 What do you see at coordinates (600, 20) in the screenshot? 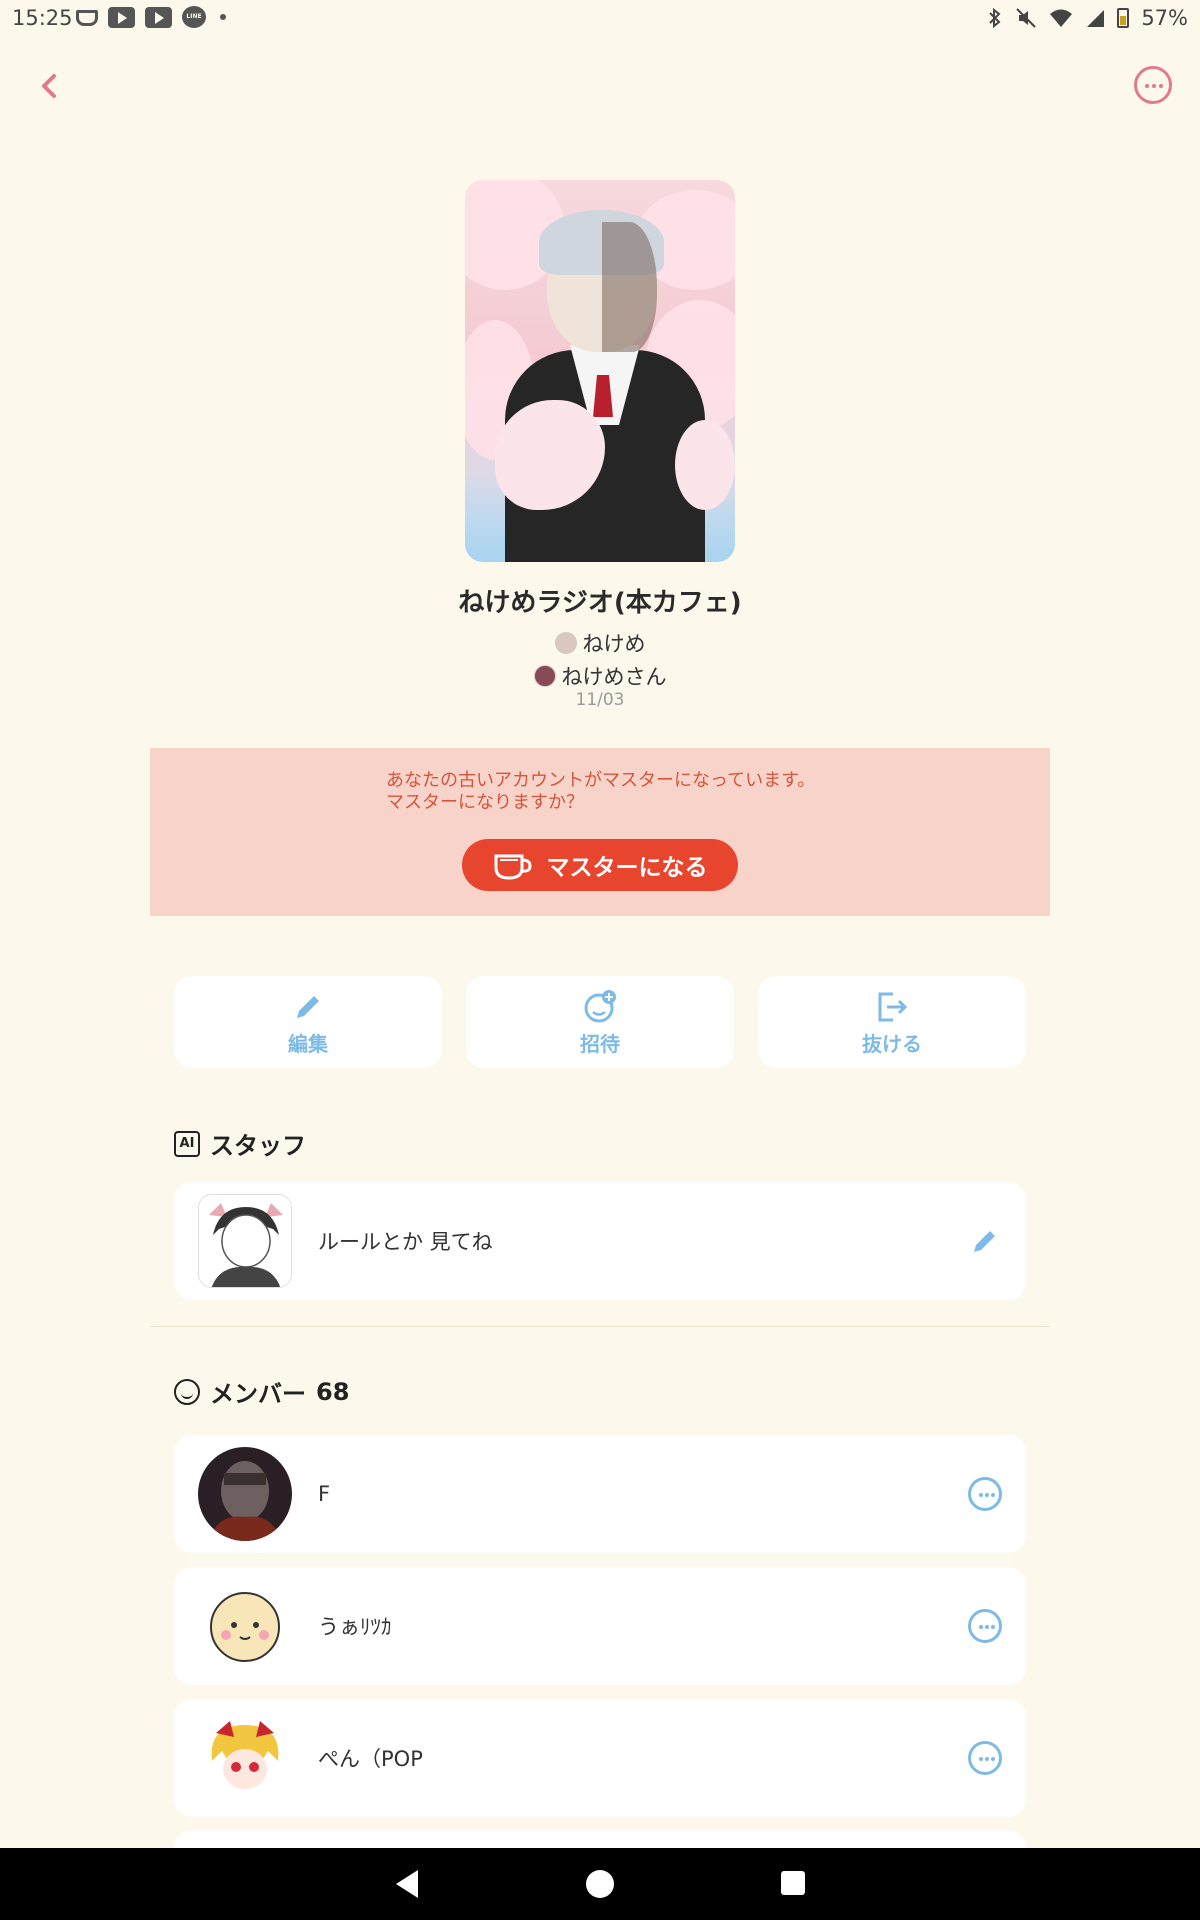
I see `status-bar: 15:25 LINE 57%` at bounding box center [600, 20].